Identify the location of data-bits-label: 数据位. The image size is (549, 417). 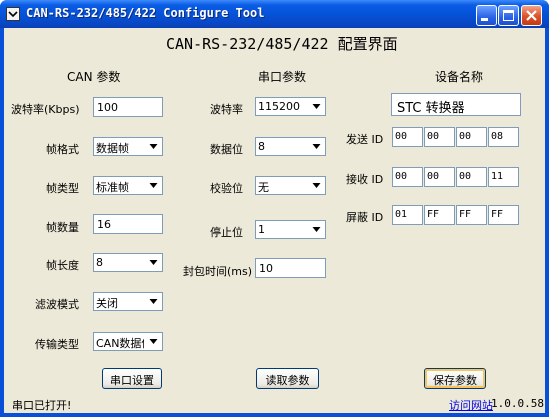
(226, 149).